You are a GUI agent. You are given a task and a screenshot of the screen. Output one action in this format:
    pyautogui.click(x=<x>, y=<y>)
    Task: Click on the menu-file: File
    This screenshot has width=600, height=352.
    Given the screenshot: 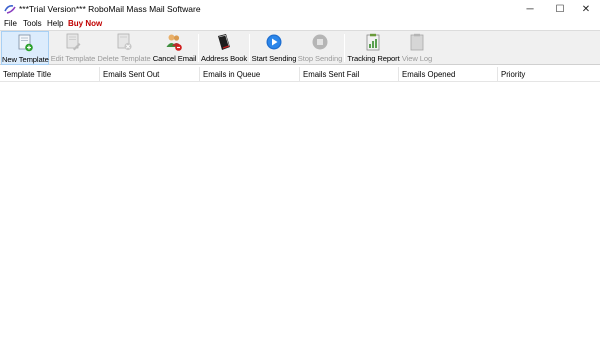 What is the action you would take?
    pyautogui.click(x=10, y=23)
    